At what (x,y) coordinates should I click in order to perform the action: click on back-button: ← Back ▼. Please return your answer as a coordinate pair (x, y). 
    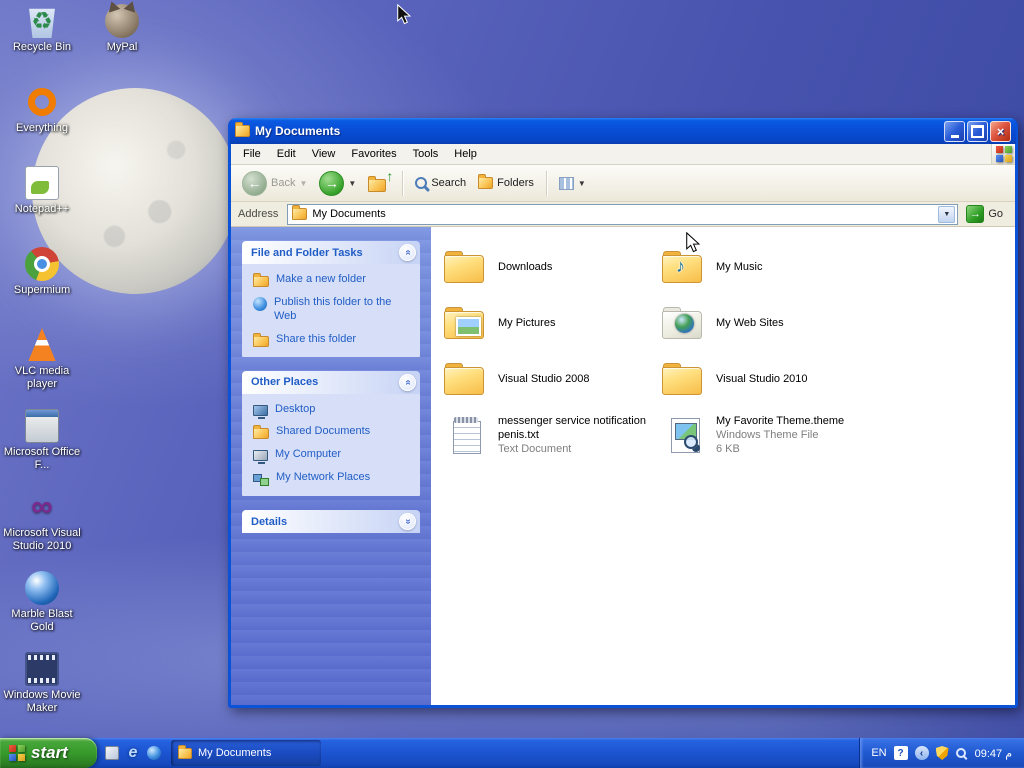
    Looking at the image, I should click on (274, 183).